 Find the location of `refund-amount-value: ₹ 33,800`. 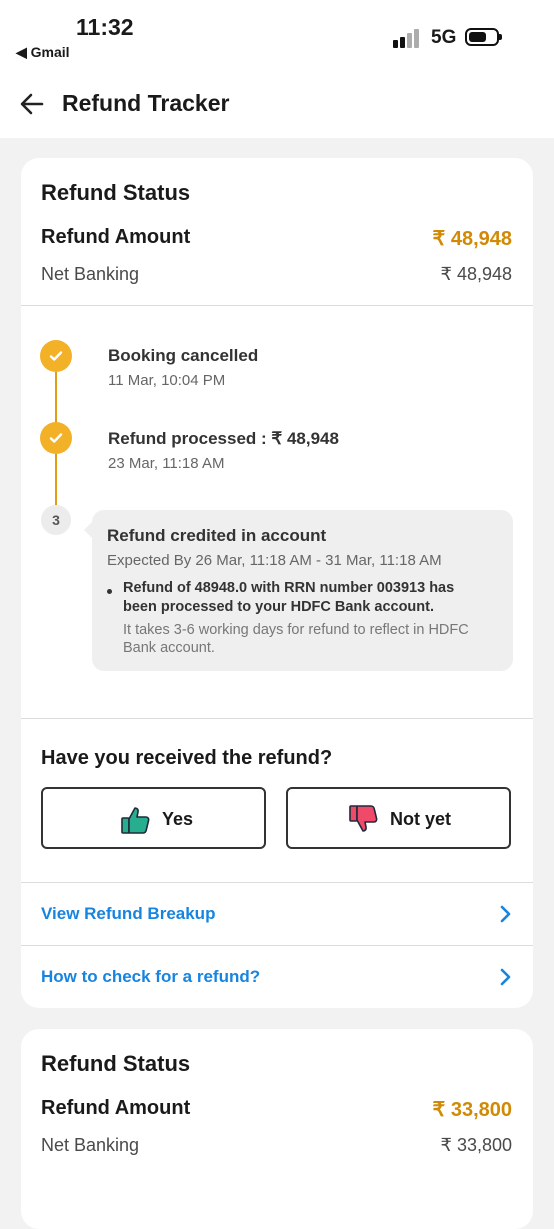

refund-amount-value: ₹ 33,800 is located at coordinates (472, 1110).